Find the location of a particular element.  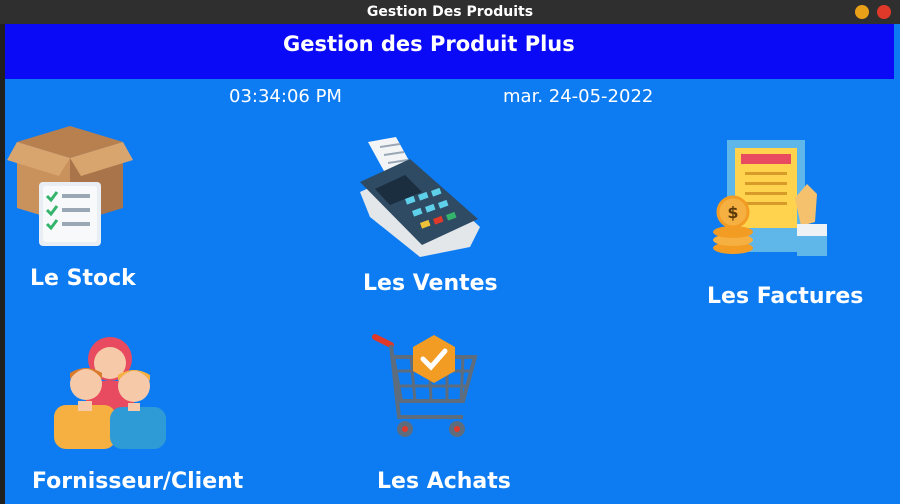

header-bar: Gestion des Produit Plus is located at coordinates (449, 51).